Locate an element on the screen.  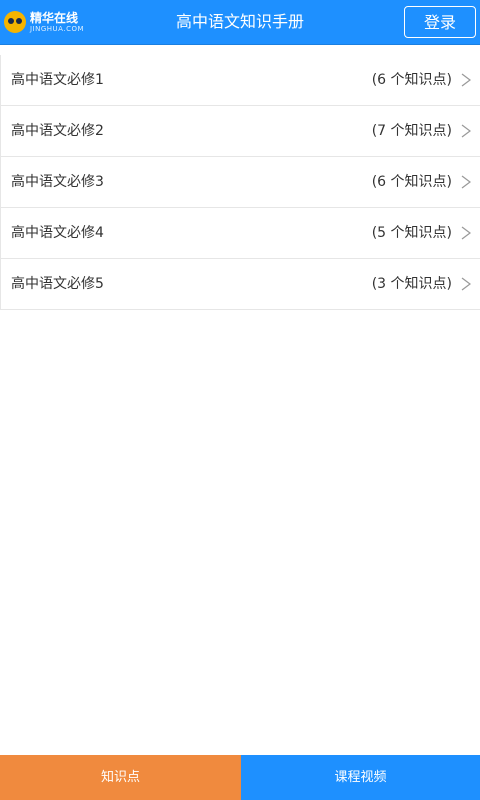
list-item-title: 高中语文必修5 is located at coordinates (57, 284).